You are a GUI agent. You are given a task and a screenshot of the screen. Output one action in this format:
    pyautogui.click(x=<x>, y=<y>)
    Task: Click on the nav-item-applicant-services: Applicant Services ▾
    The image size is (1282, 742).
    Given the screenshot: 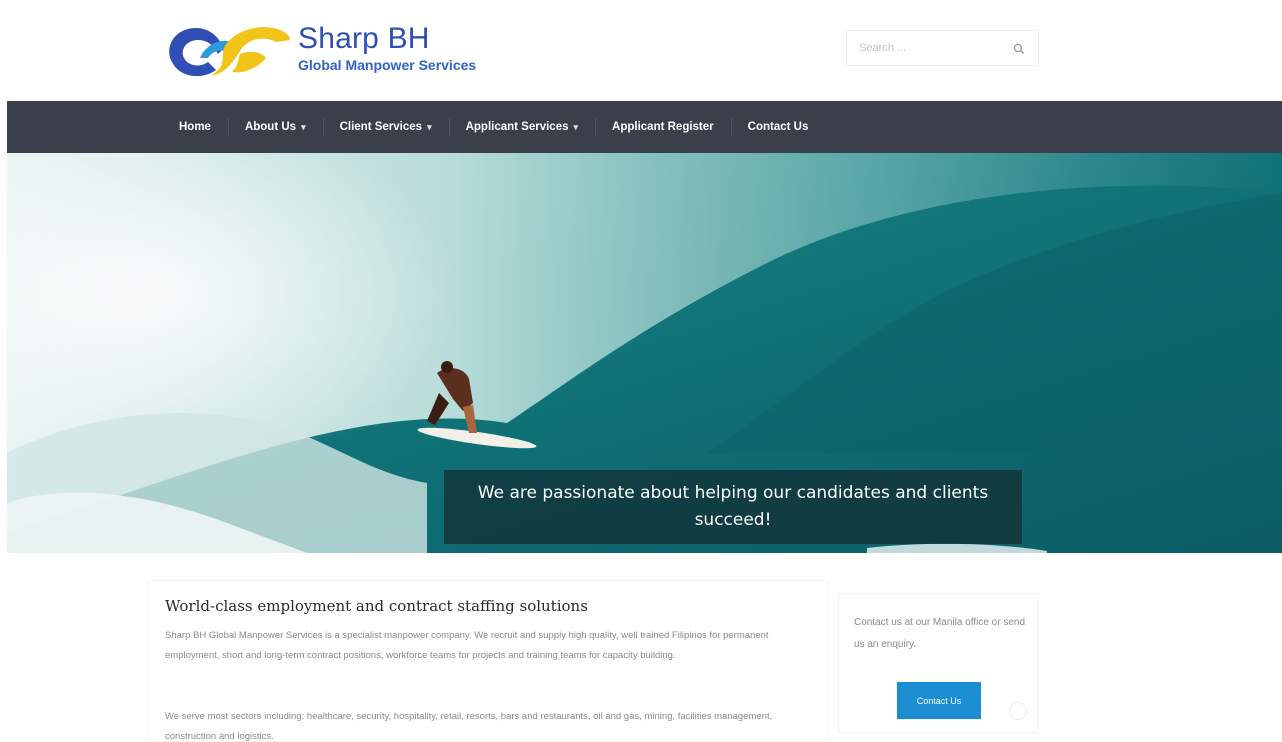 What is the action you would take?
    pyautogui.click(x=521, y=127)
    